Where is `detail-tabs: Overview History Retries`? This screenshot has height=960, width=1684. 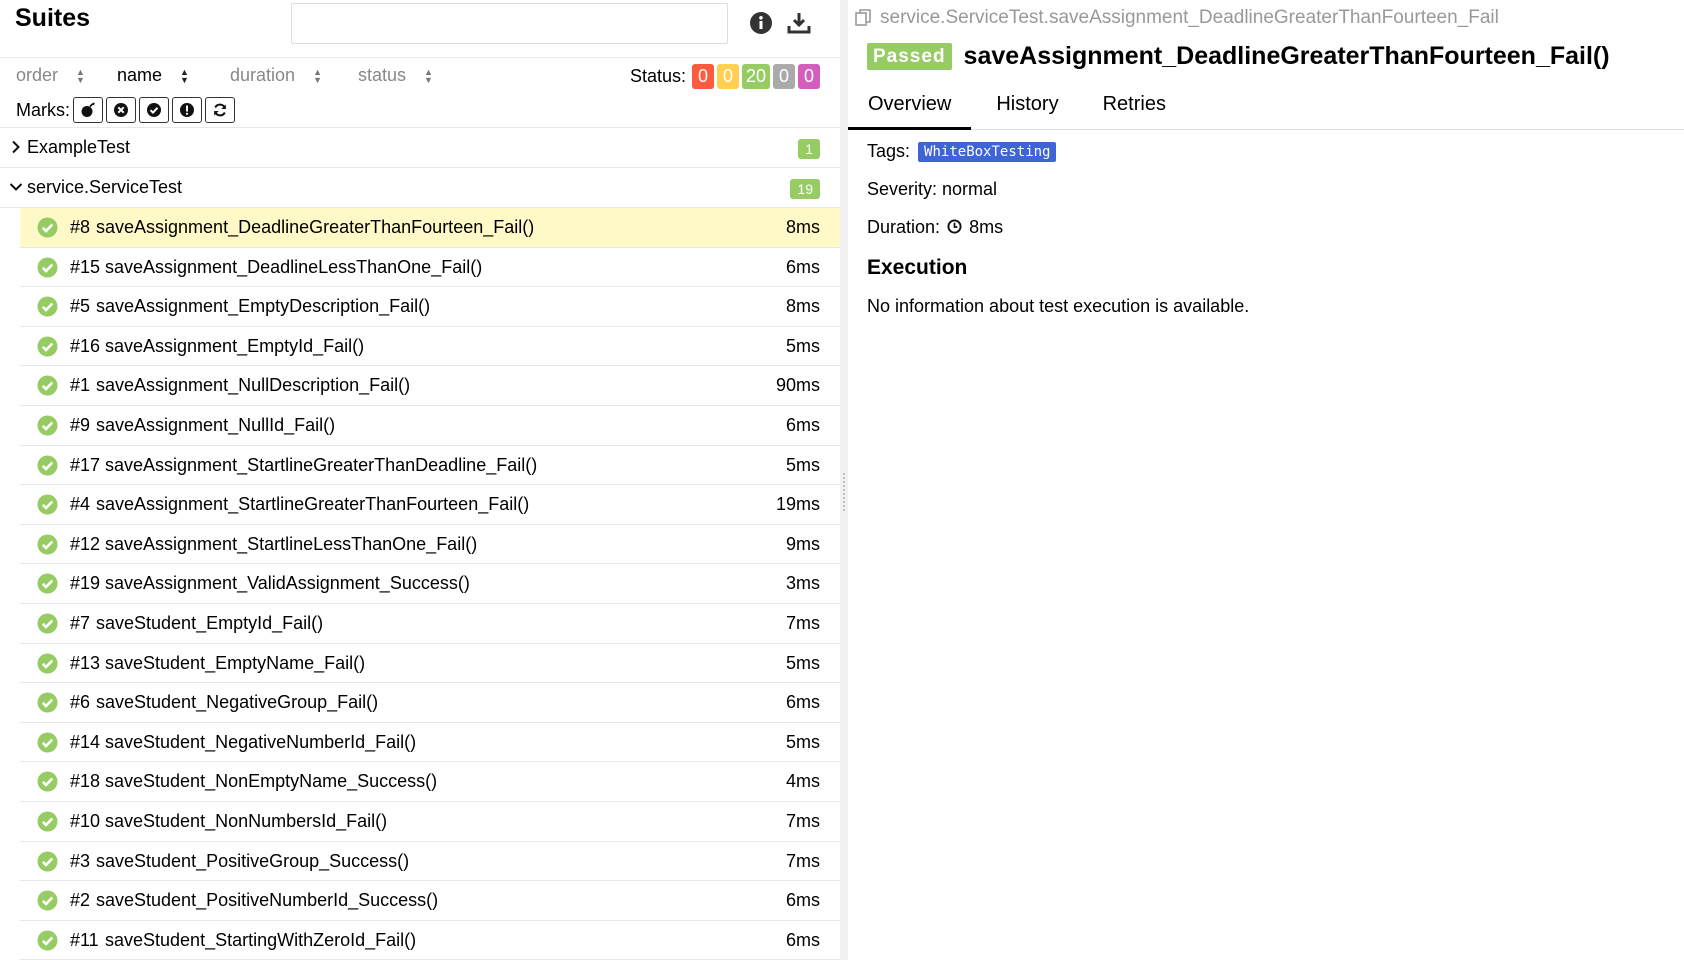 detail-tabs: Overview History Retries is located at coordinates (1266, 109).